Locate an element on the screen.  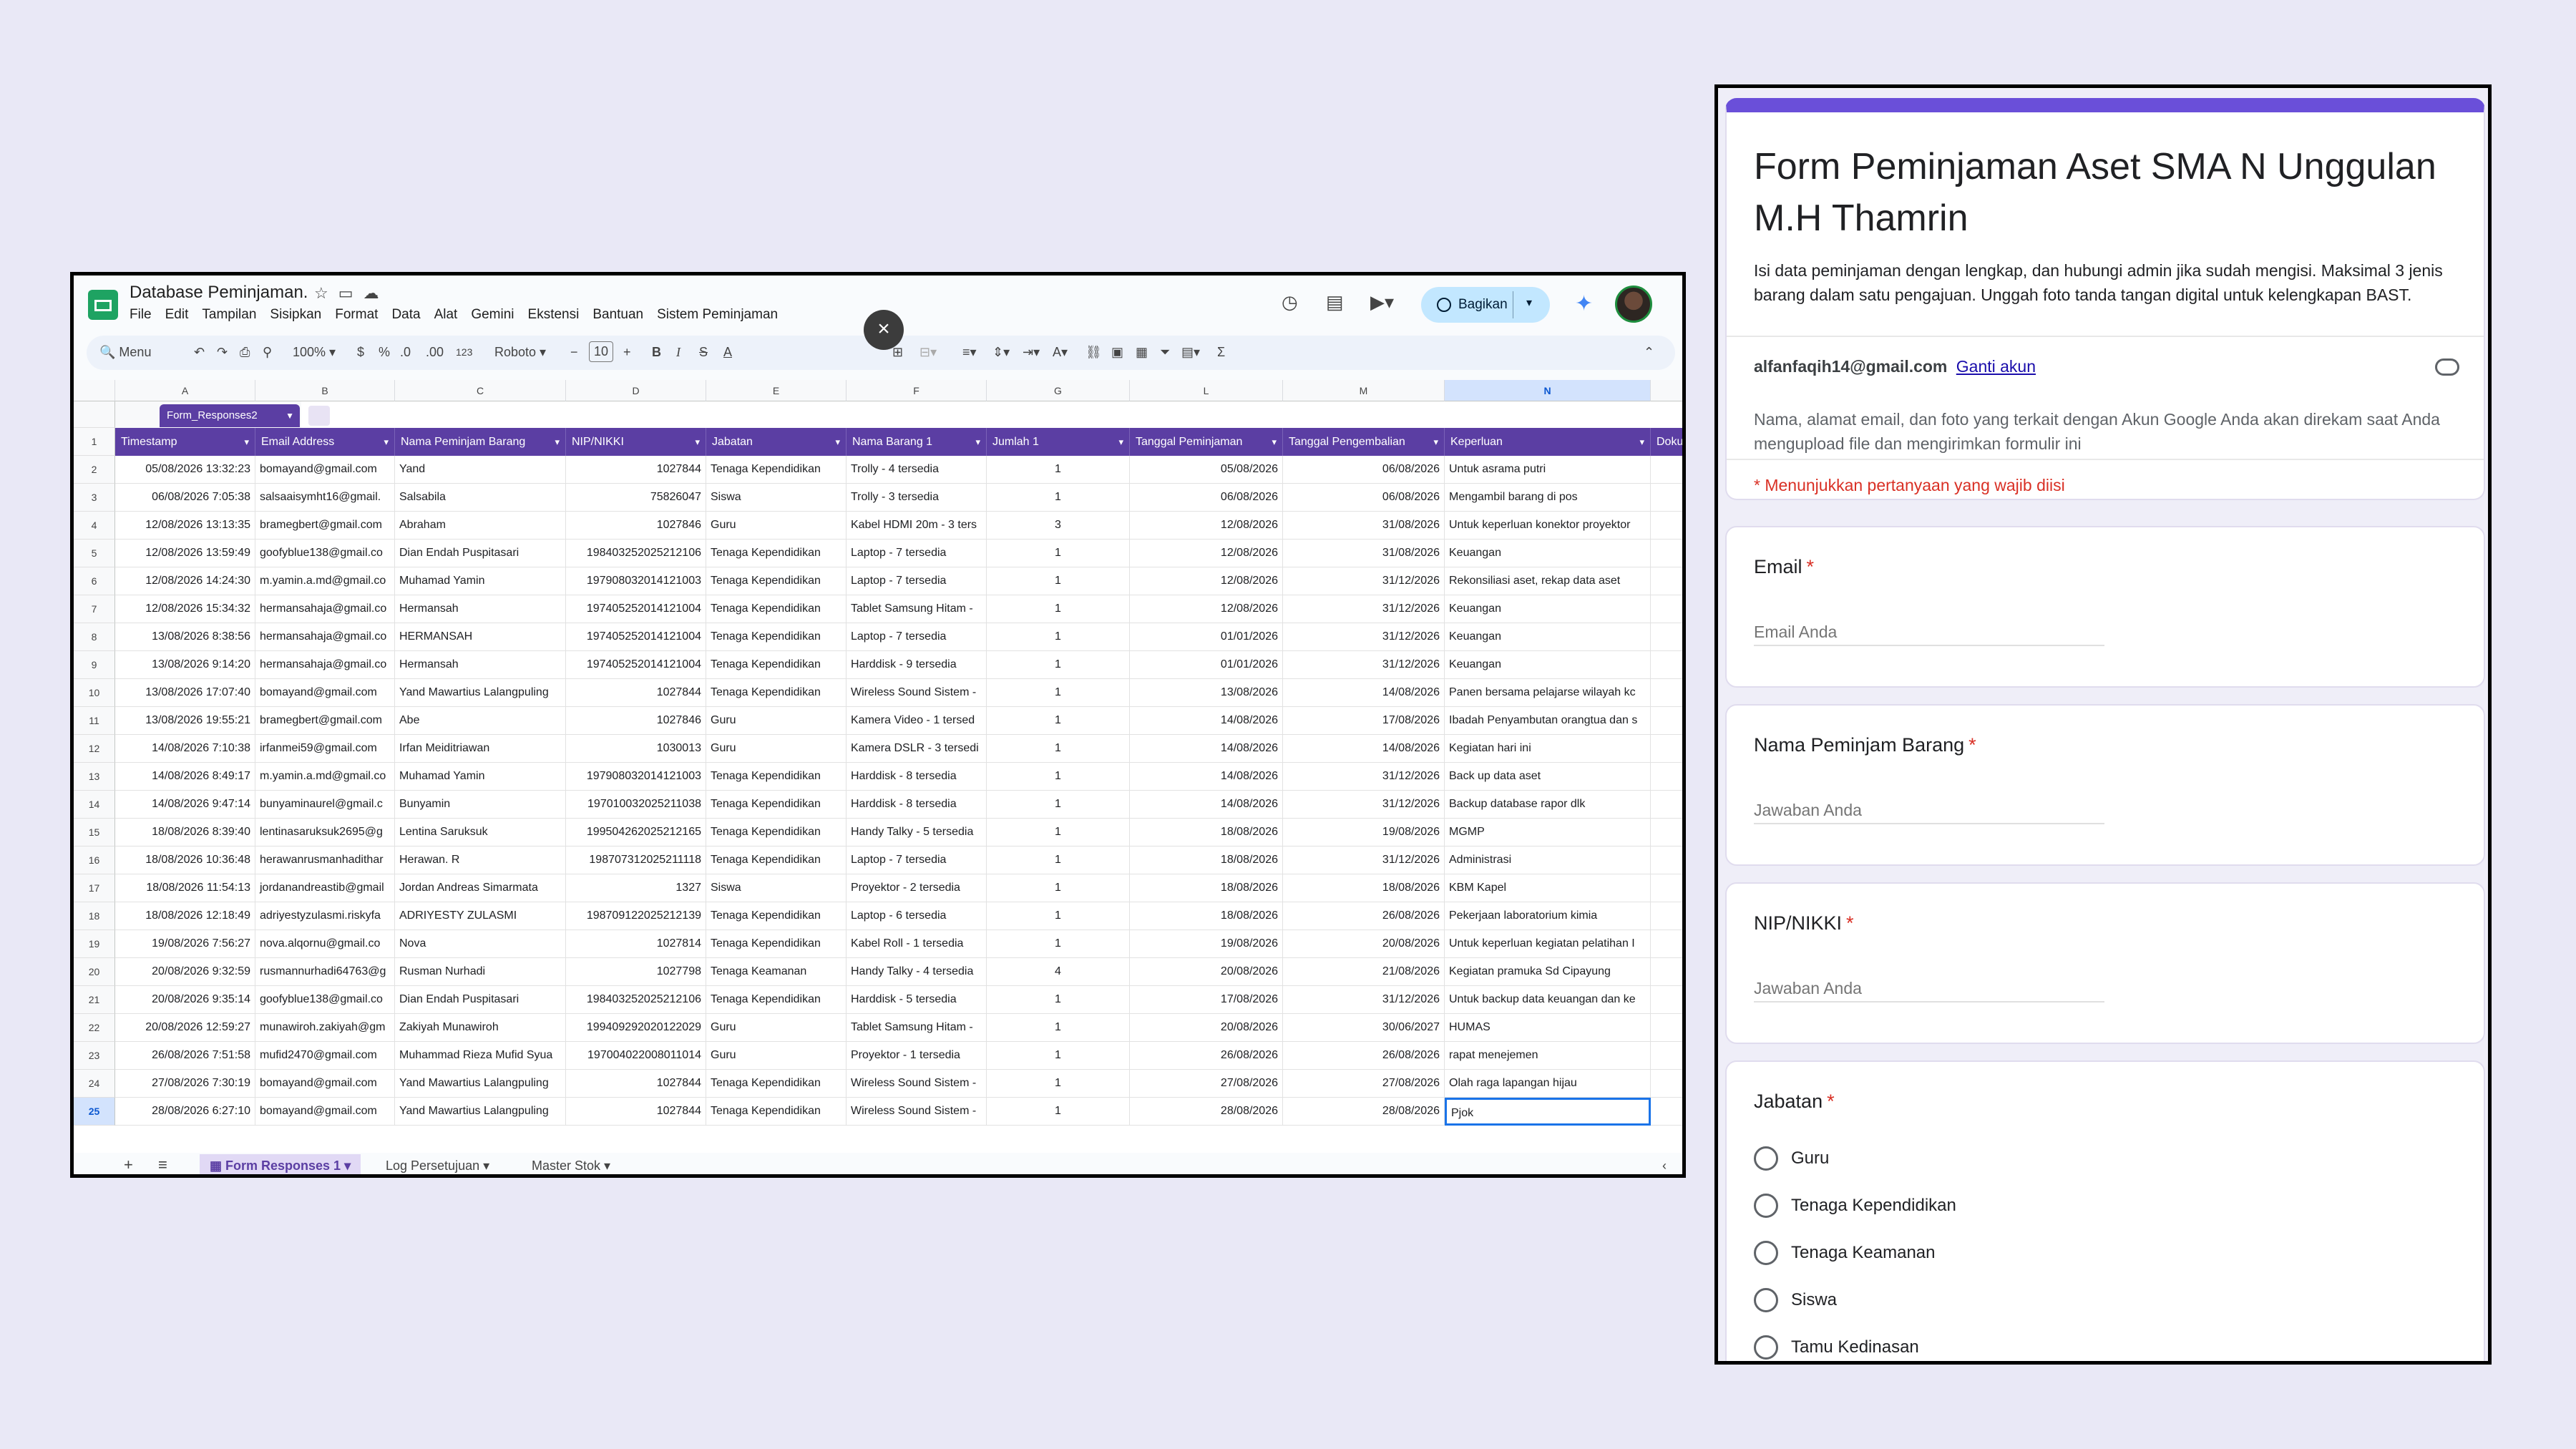
table-cell: Pekerjaan laboratorium kimia is located at coordinates (1548, 916).